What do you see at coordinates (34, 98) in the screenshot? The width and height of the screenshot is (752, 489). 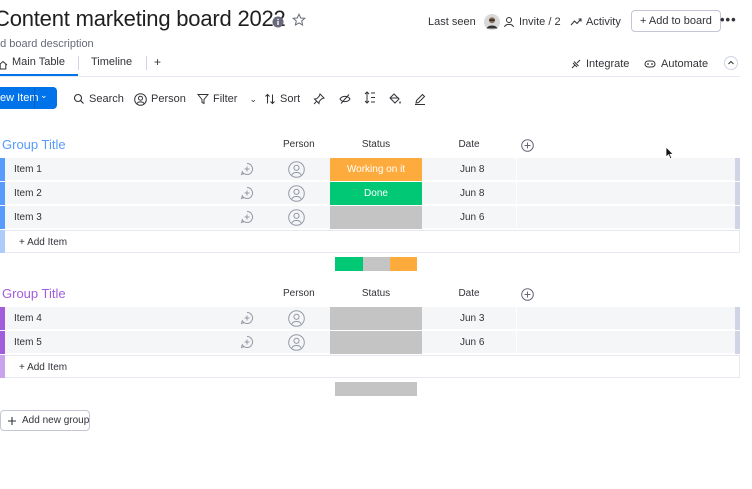 I see `new-item-split` at bounding box center [34, 98].